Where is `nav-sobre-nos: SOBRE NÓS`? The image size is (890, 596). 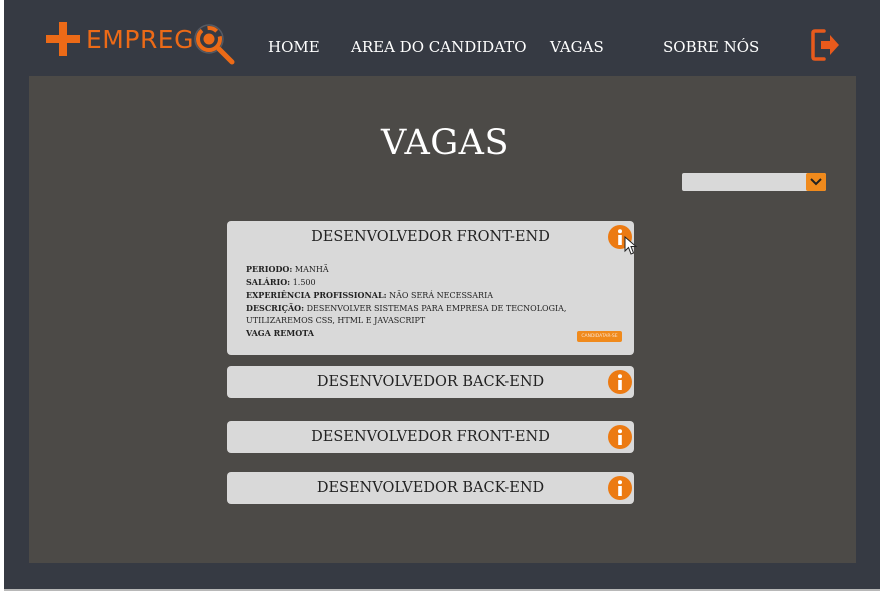 nav-sobre-nos: SOBRE NÓS is located at coordinates (711, 47).